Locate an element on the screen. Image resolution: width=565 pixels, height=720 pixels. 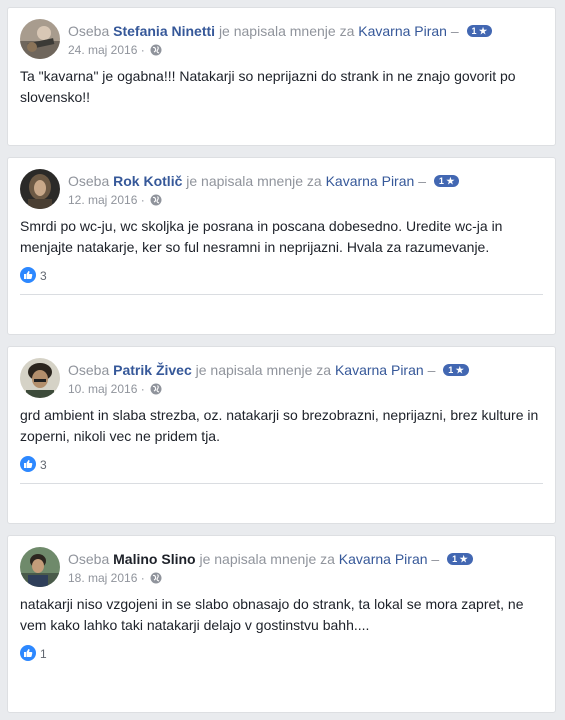
review-date: 12. maj 2016 is located at coordinates (102, 200).